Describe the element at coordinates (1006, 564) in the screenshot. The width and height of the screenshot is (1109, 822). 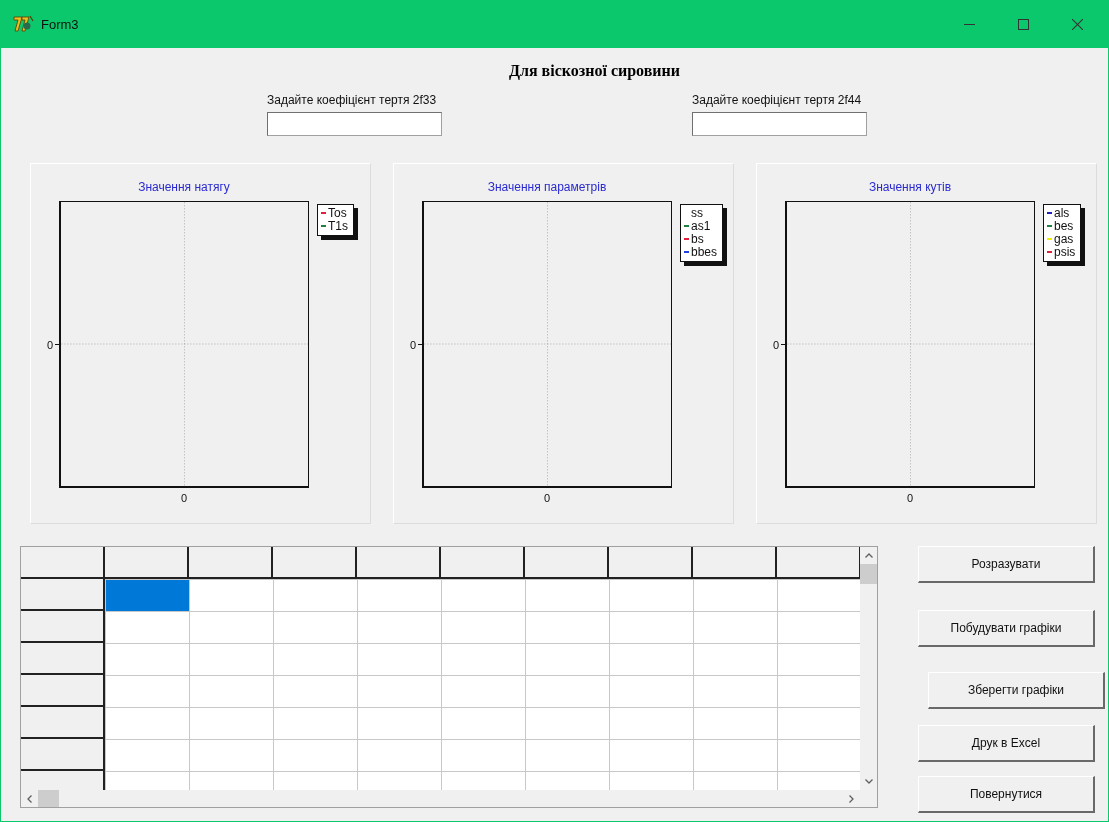
I see `action-button: Розразувати` at that location.